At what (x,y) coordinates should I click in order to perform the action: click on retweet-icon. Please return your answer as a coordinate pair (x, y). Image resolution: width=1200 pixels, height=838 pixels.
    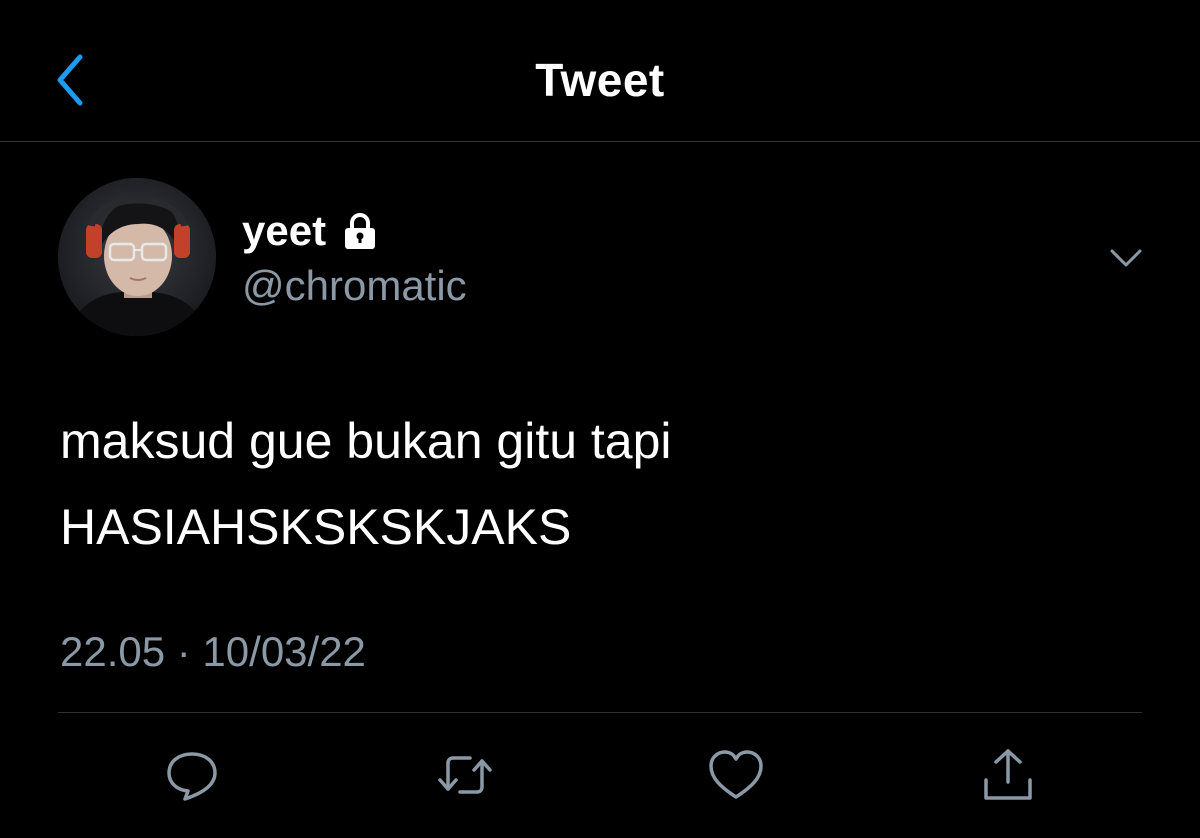
    Looking at the image, I should click on (465, 775).